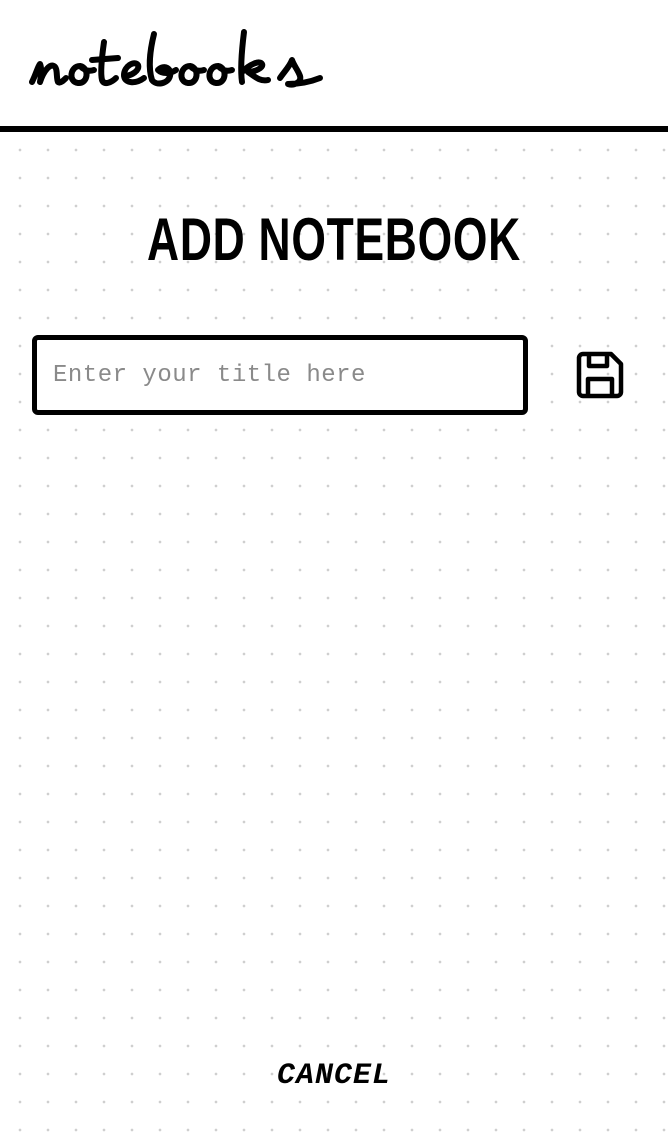 The height and width of the screenshot is (1146, 668). I want to click on app-header: notebooks notebooks, so click(334, 63).